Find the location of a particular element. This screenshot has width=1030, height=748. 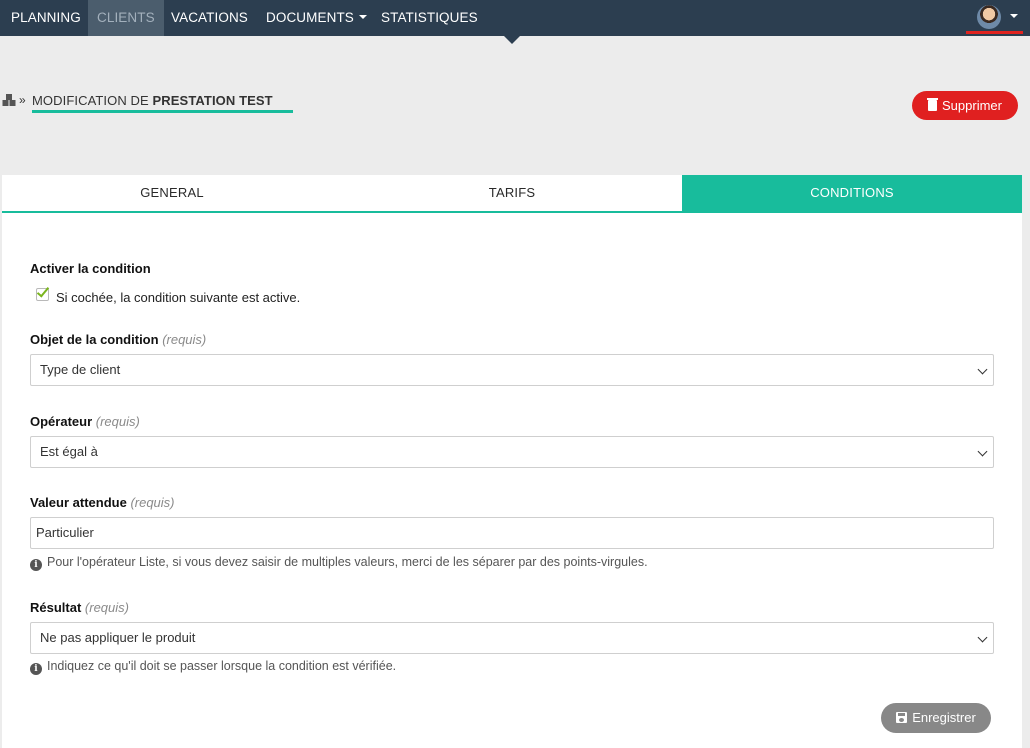

operator-select: Est égal à is located at coordinates (512, 452).